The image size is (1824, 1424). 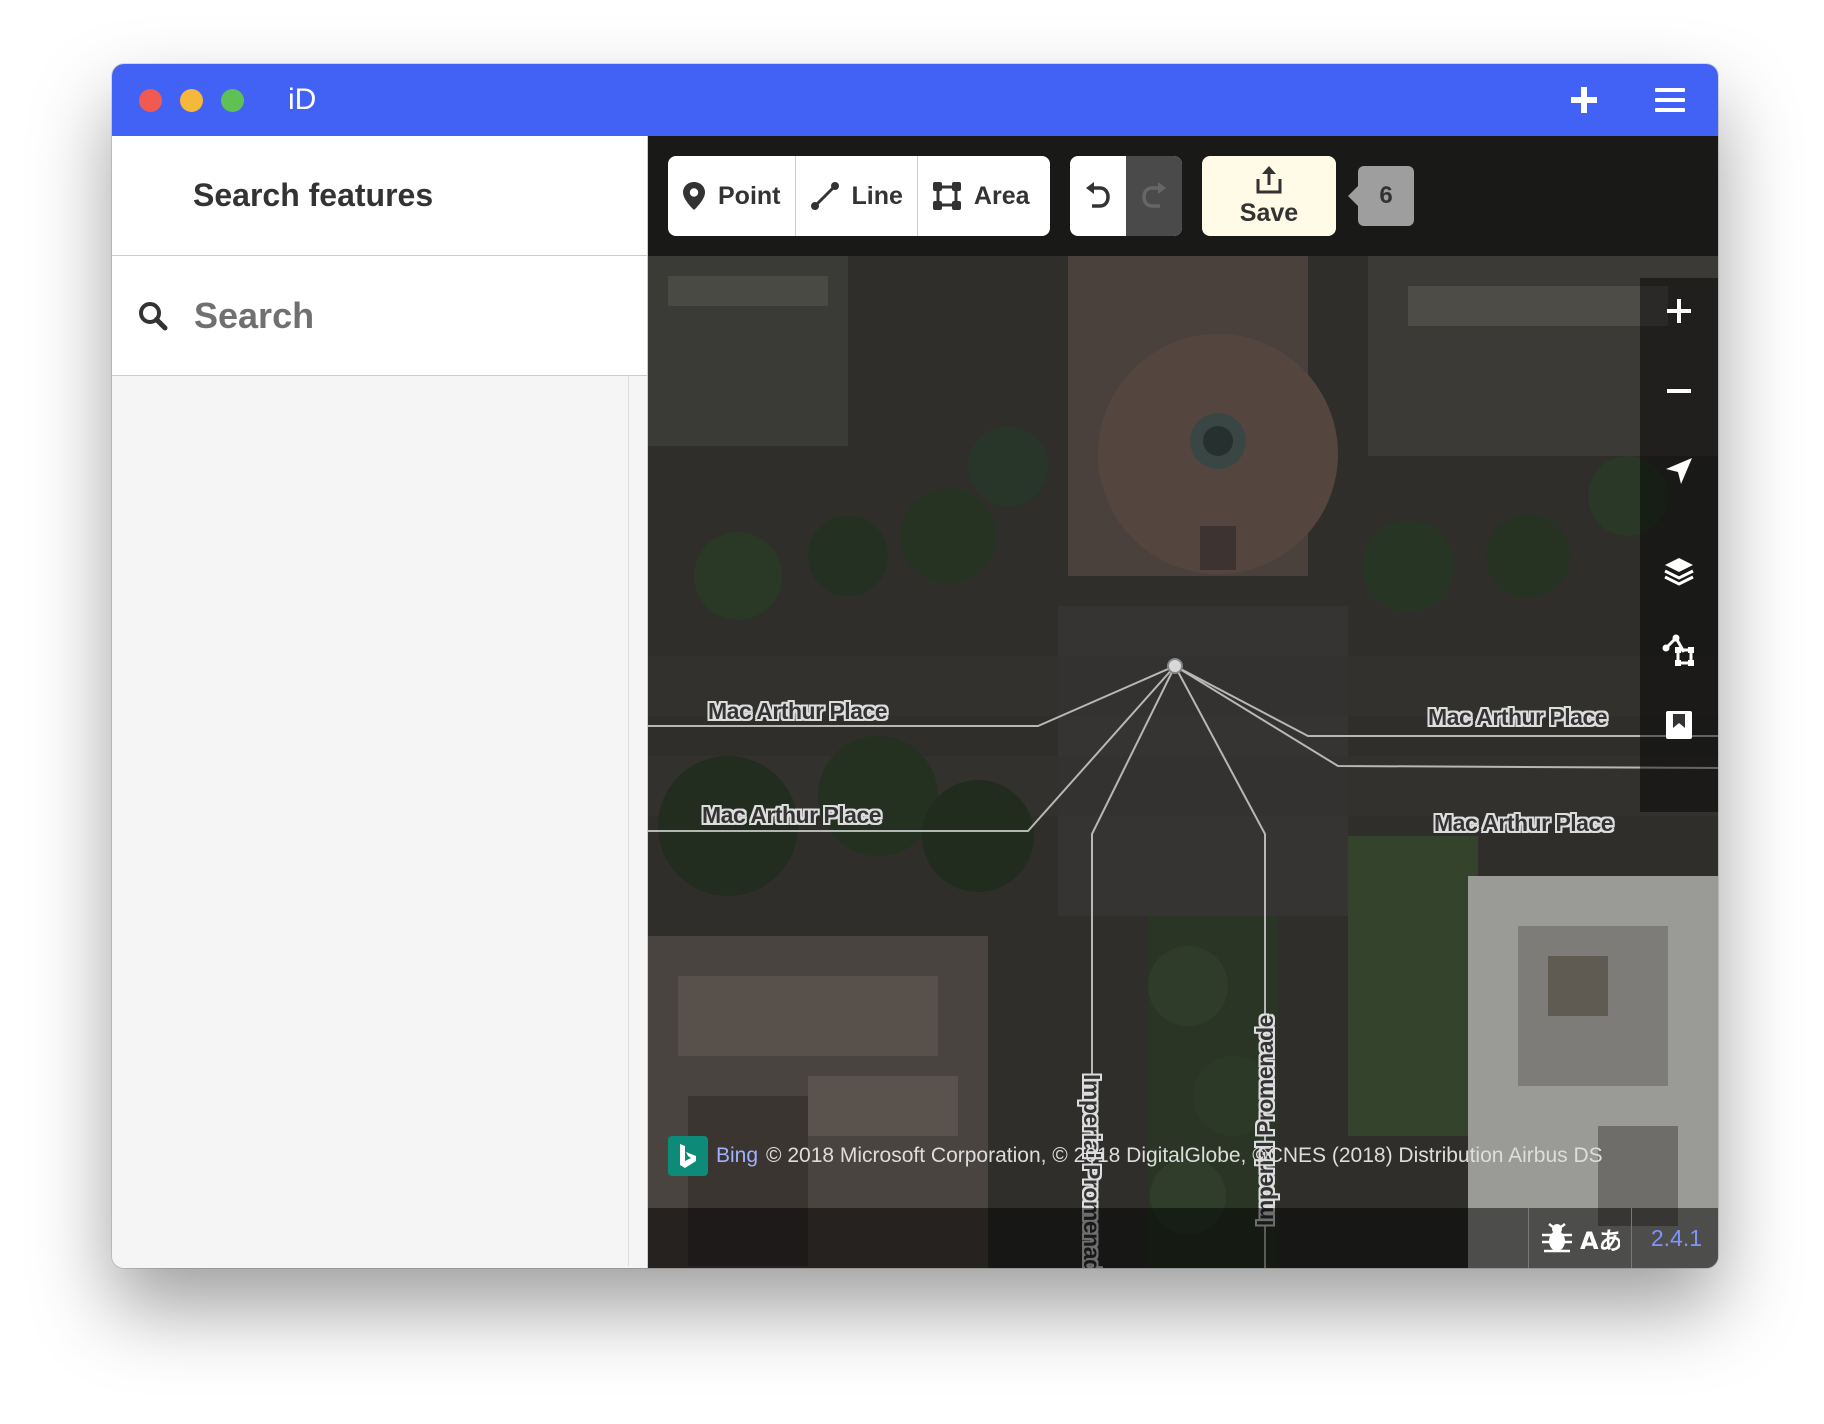 I want to click on history-buttons, so click(x=1126, y=196).